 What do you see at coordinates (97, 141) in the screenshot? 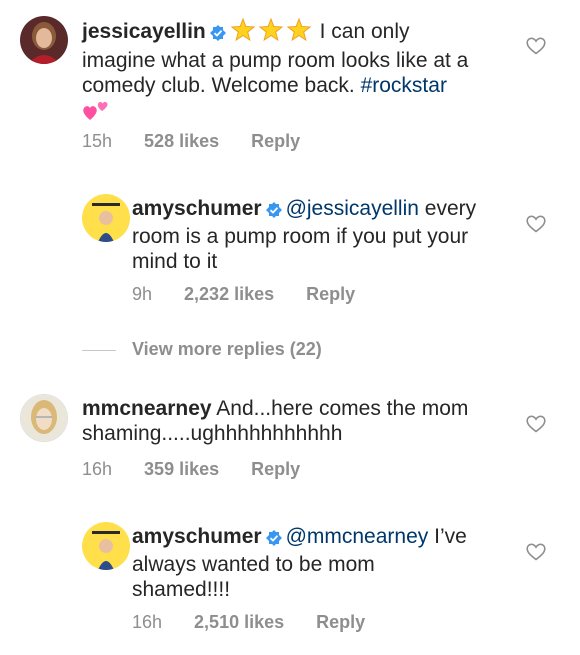
I see `timestamp: 15h` at bounding box center [97, 141].